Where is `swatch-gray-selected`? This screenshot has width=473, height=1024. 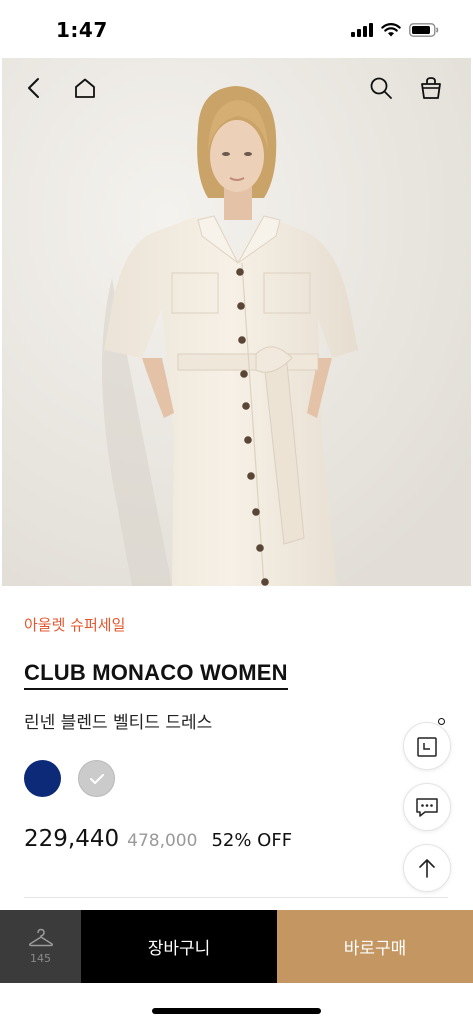 swatch-gray-selected is located at coordinates (96, 778).